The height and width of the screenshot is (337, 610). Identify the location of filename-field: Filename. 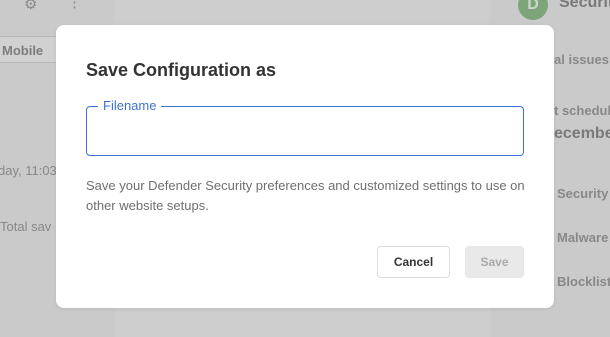
(305, 127).